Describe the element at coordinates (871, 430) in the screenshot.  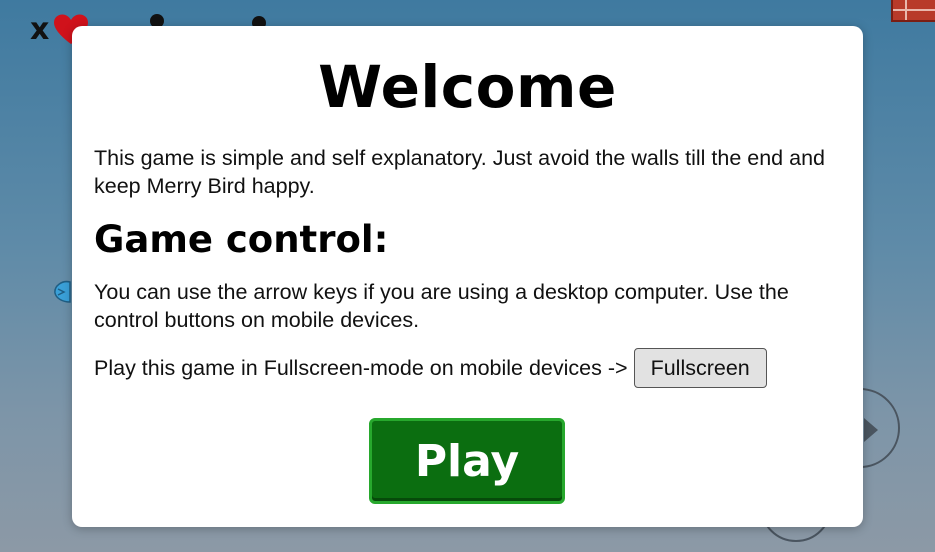
I see `arrow-right-icon` at that location.